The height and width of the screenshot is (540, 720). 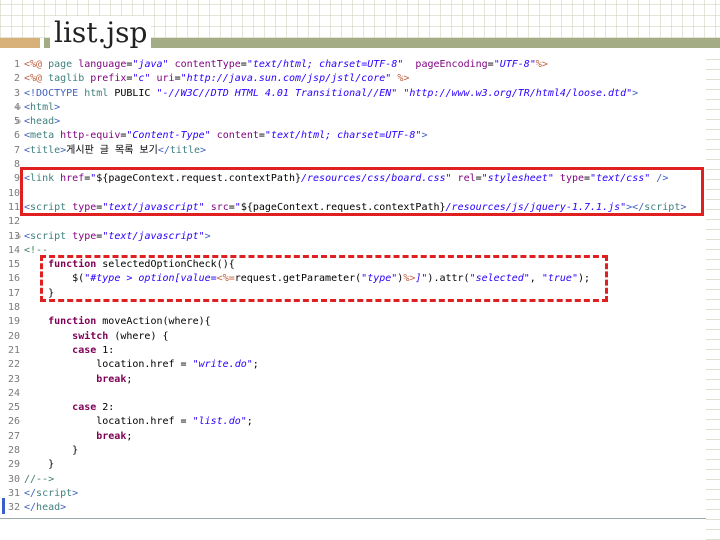 I want to click on code-line: 30 //-->, so click(x=353, y=480).